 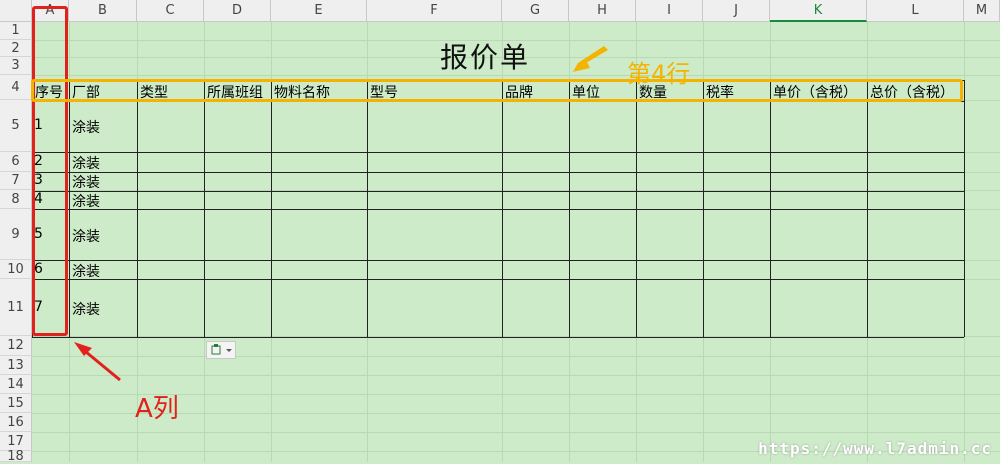 I want to click on watermark-text: https://www.l7admin.cc, so click(x=875, y=448).